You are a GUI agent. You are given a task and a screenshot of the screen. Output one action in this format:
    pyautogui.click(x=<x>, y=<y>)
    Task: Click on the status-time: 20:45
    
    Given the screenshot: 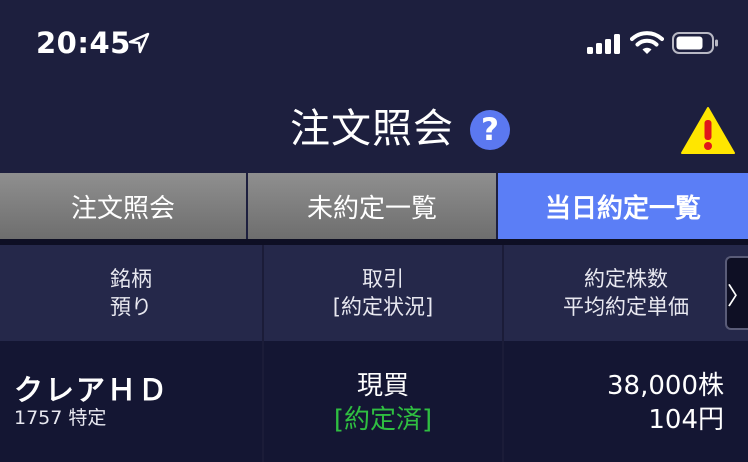 What is the action you would take?
    pyautogui.click(x=83, y=43)
    